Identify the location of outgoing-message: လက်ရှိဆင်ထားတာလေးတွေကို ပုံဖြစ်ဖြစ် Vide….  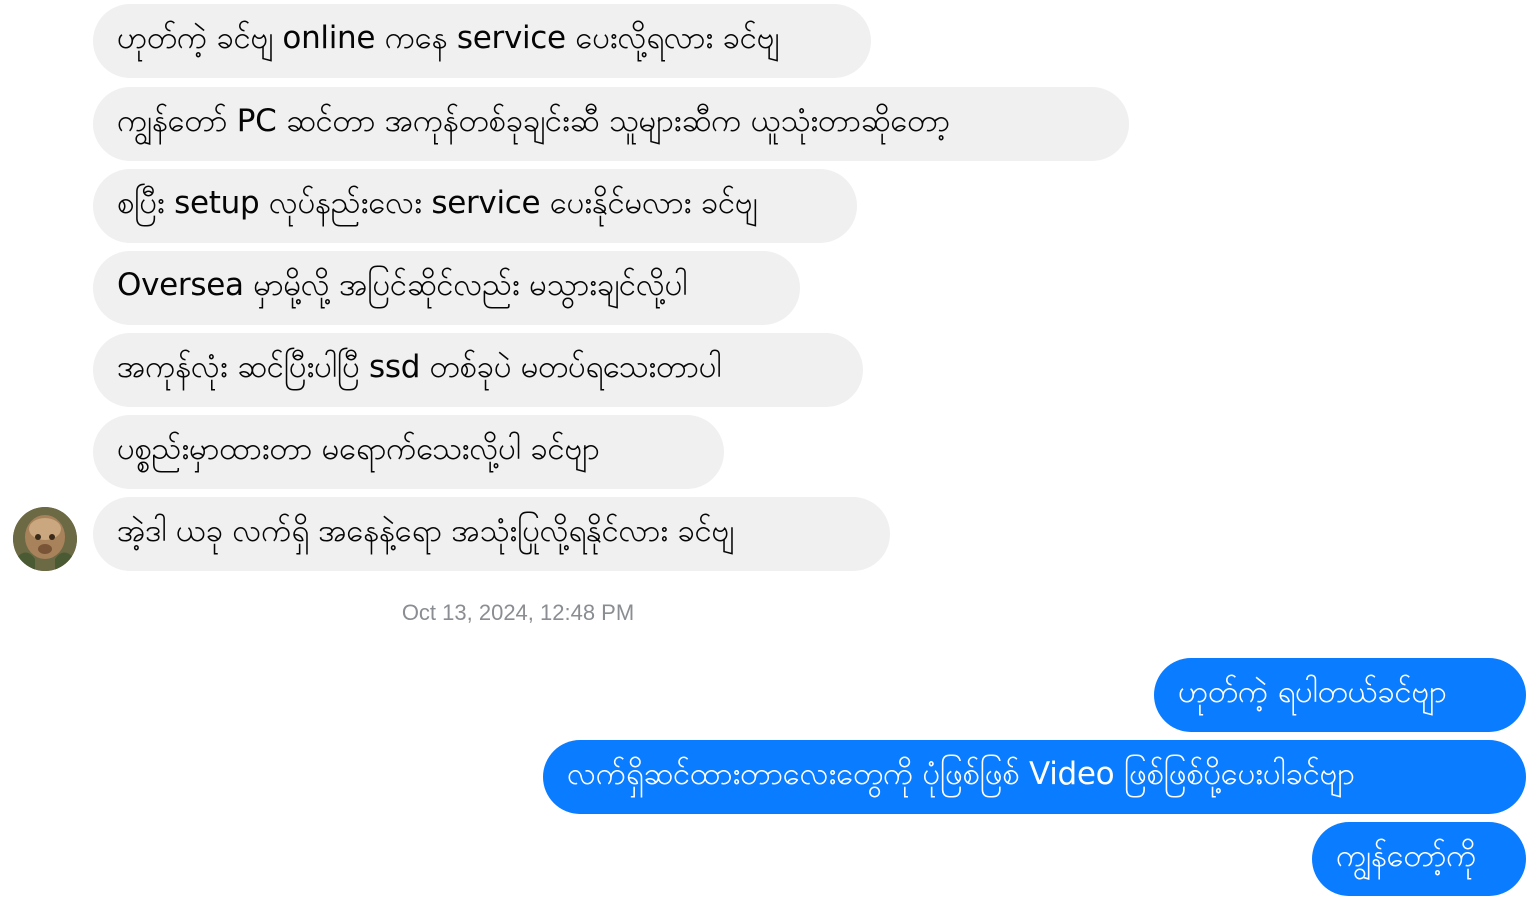
(1034, 777).